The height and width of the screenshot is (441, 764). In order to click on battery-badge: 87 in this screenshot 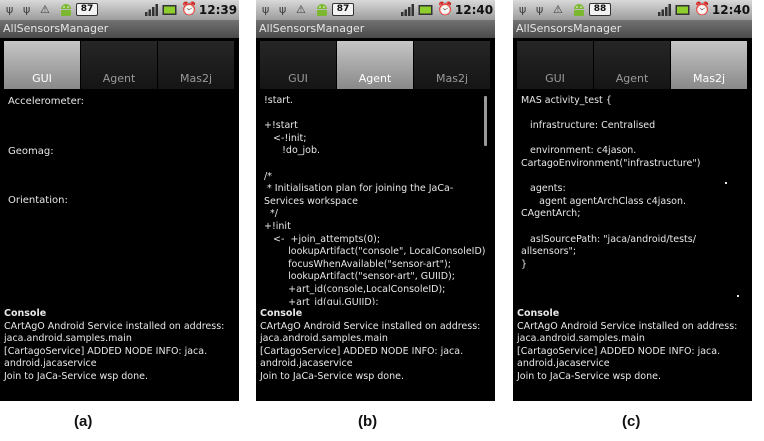, I will do `click(343, 9)`.